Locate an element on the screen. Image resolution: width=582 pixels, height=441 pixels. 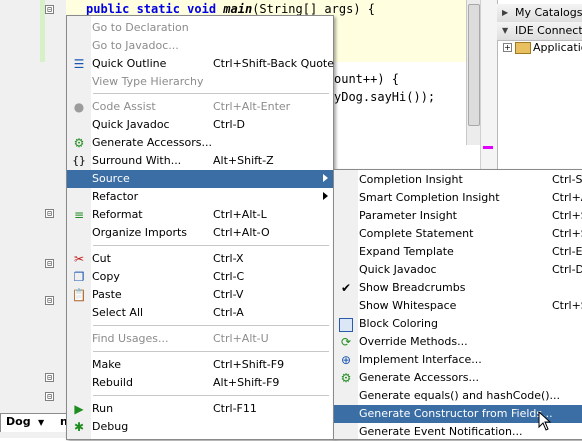
menu-item-shortcut: Ctrl-F11 is located at coordinates (235, 408).